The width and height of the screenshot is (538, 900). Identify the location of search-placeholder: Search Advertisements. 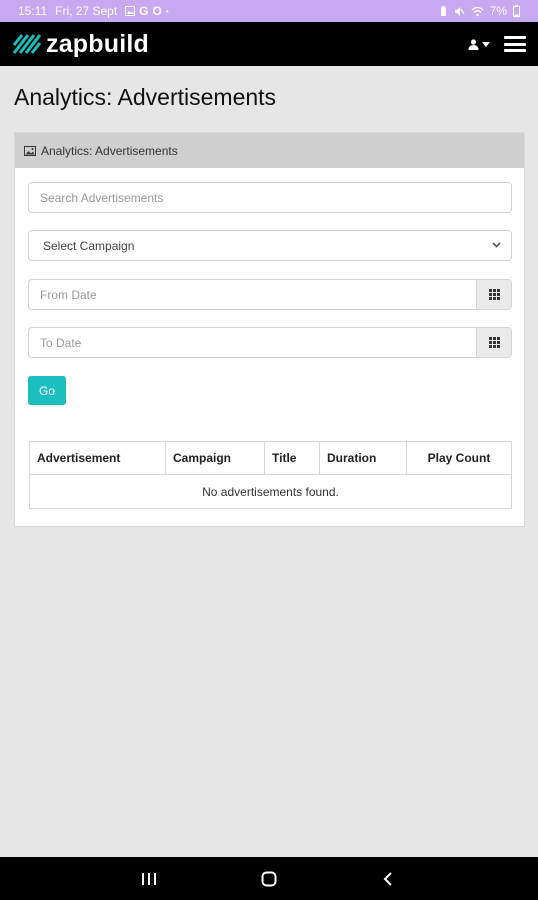
(102, 197).